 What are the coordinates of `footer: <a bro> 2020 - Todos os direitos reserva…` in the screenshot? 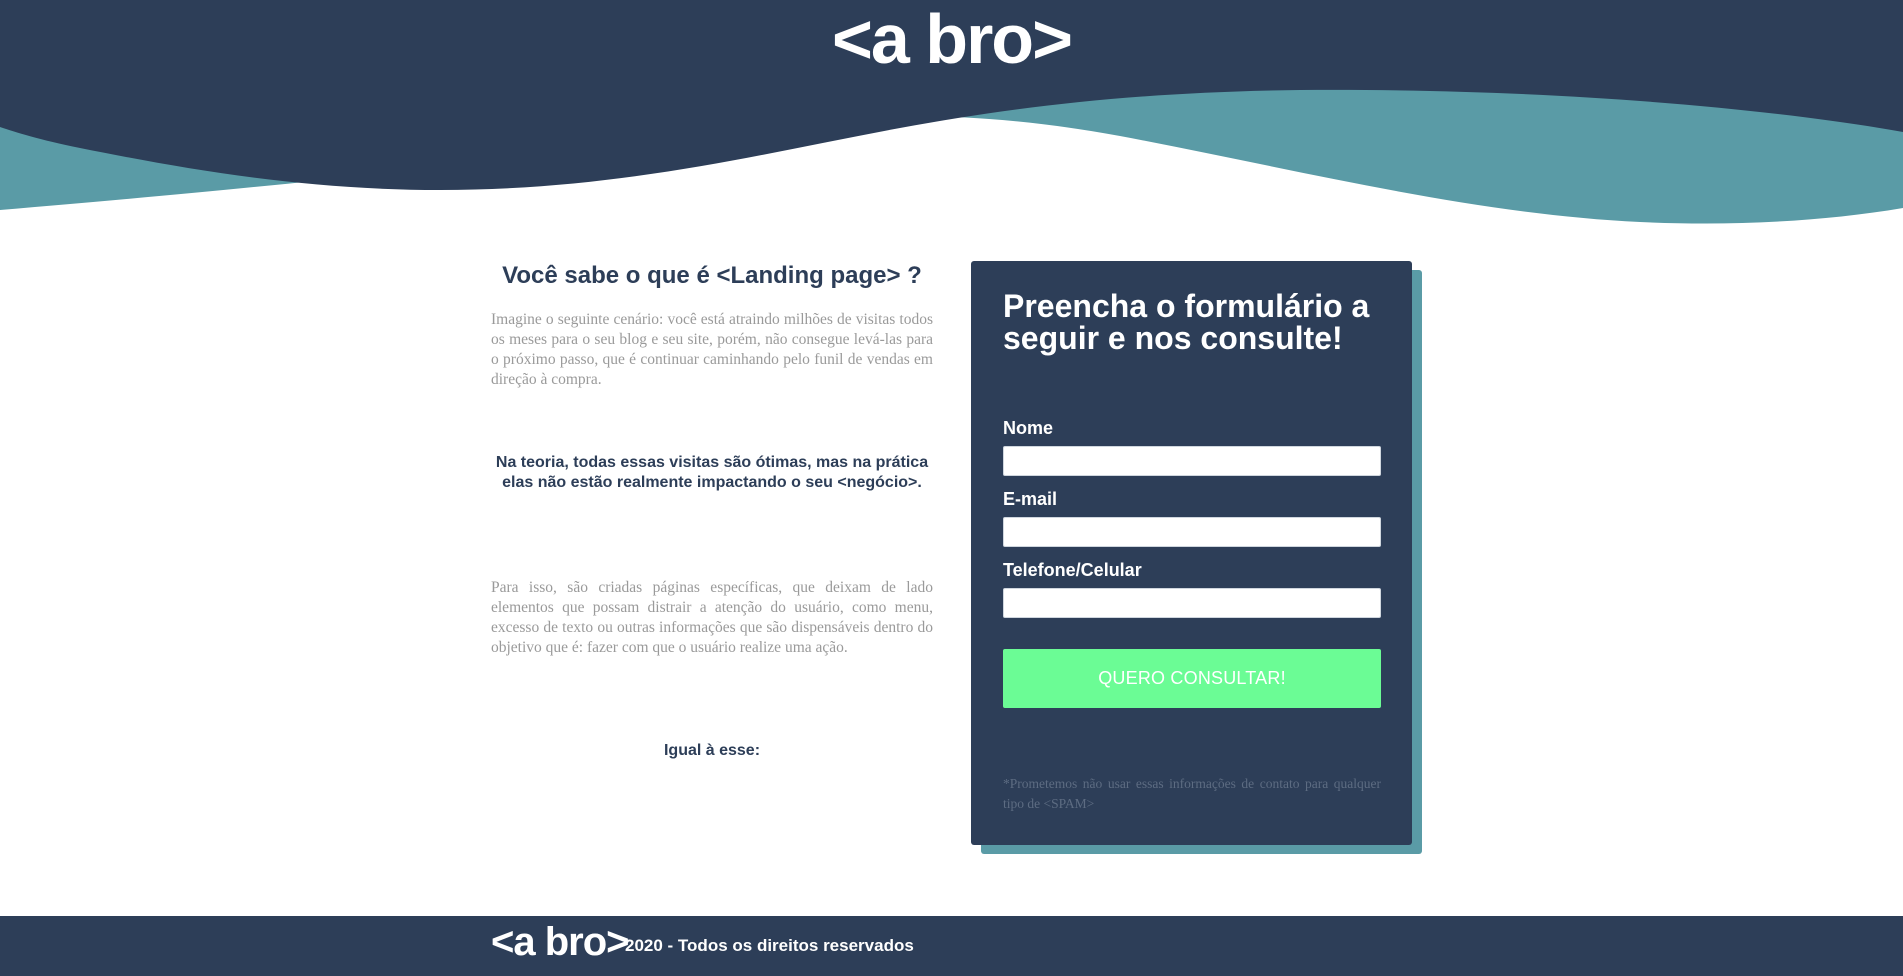 It's located at (951, 946).